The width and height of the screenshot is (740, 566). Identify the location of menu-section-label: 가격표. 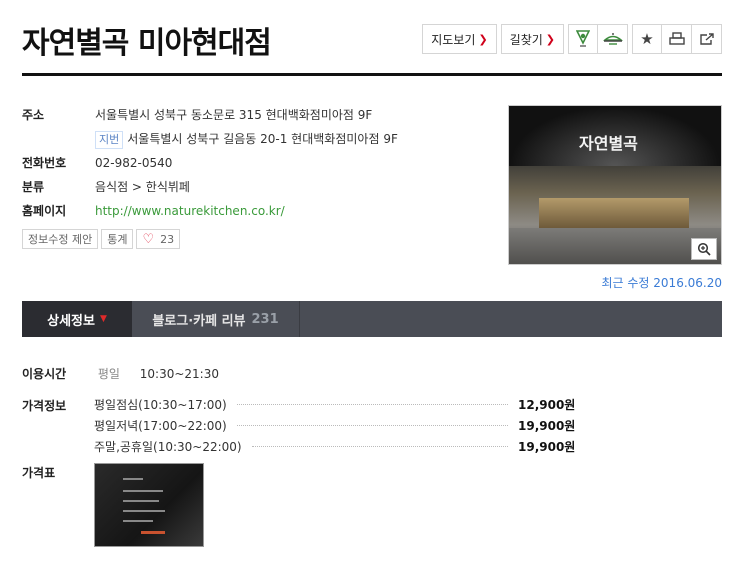
(58, 472).